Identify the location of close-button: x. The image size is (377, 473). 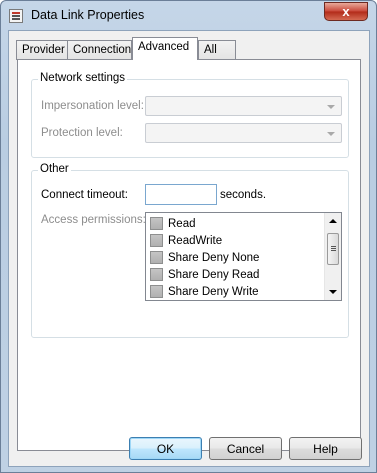
(346, 11).